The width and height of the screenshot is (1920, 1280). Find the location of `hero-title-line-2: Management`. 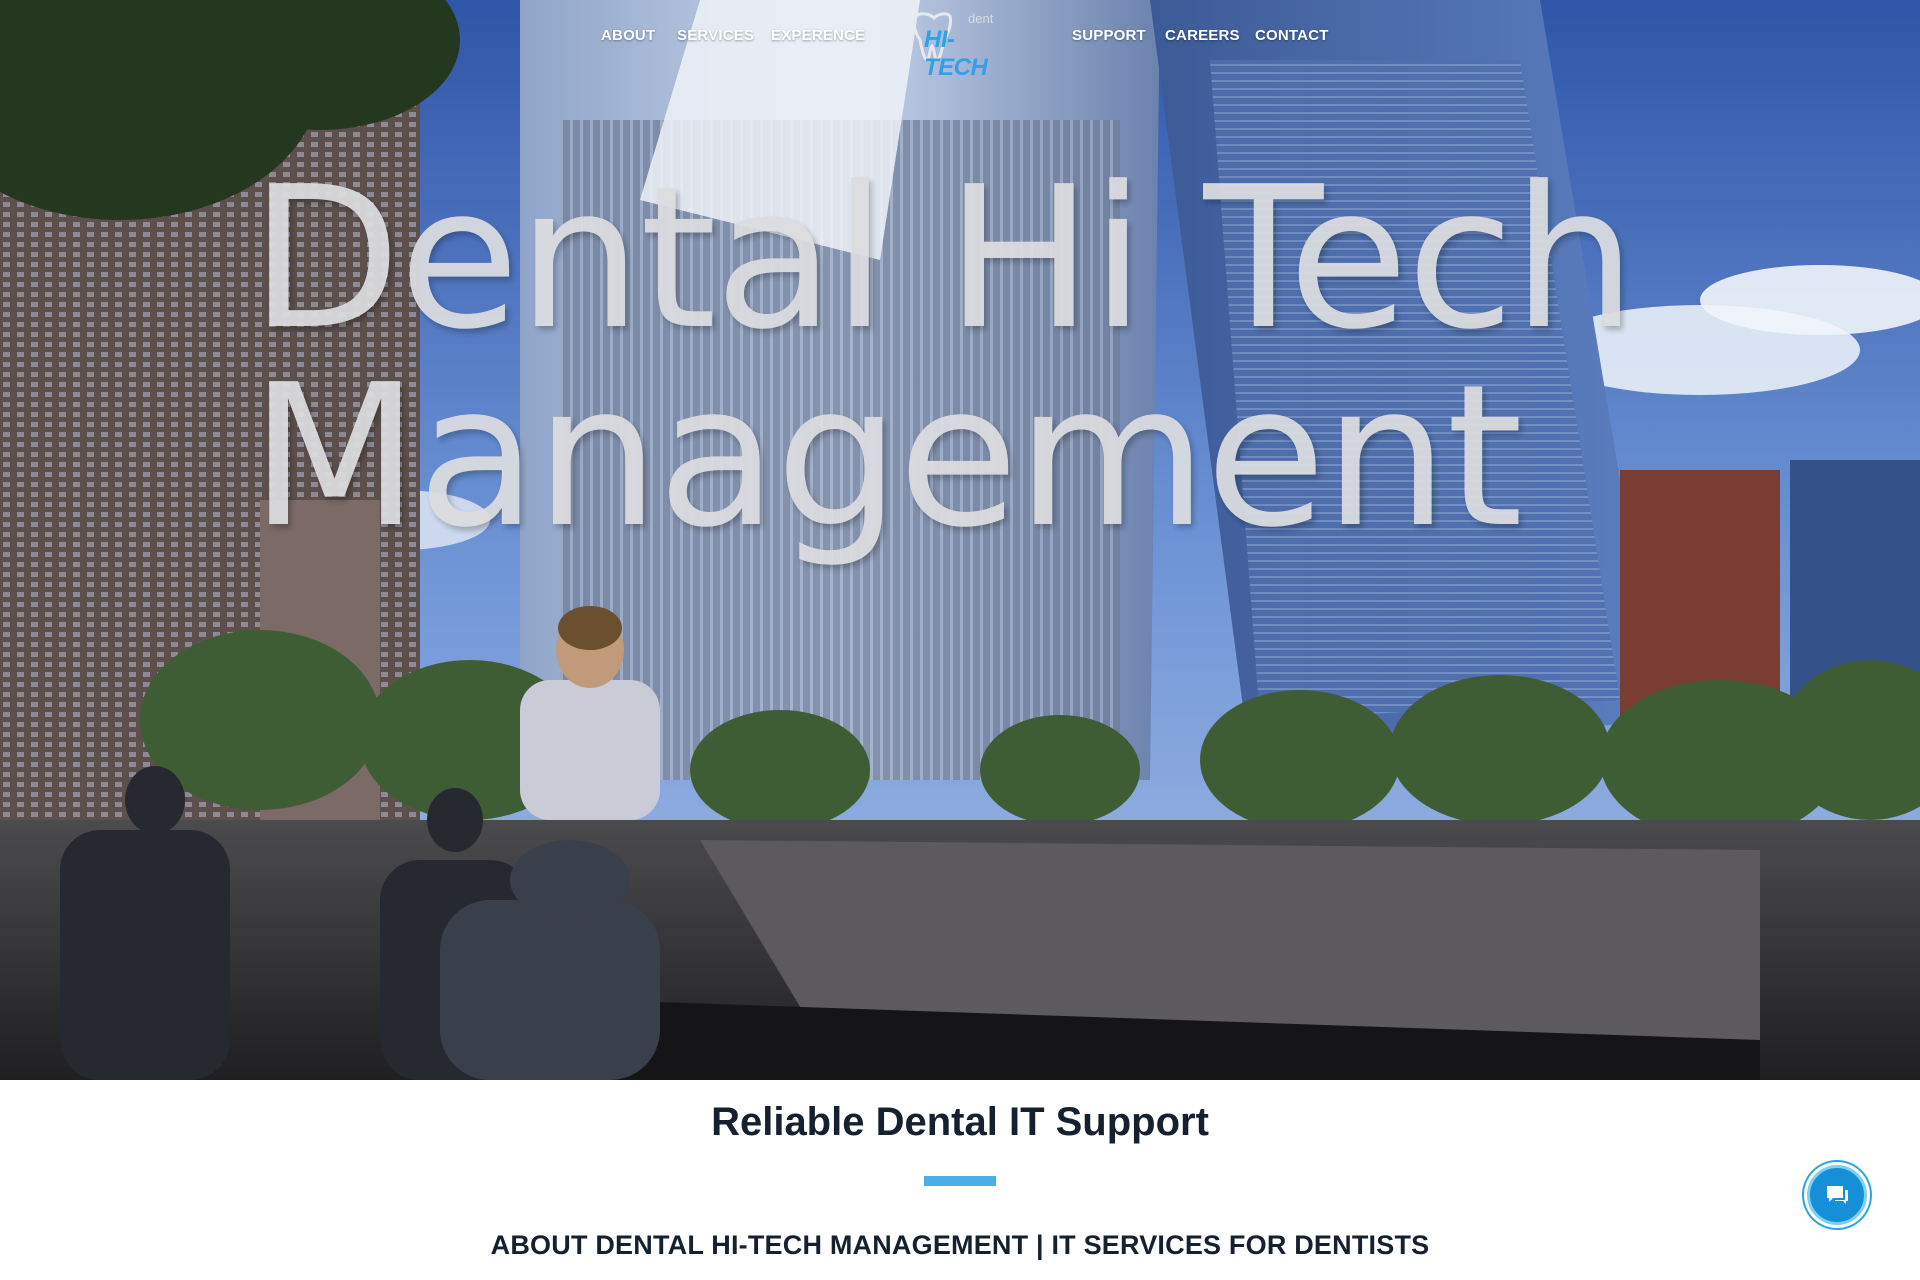

hero-title-line-2: Management is located at coordinates (886, 457).